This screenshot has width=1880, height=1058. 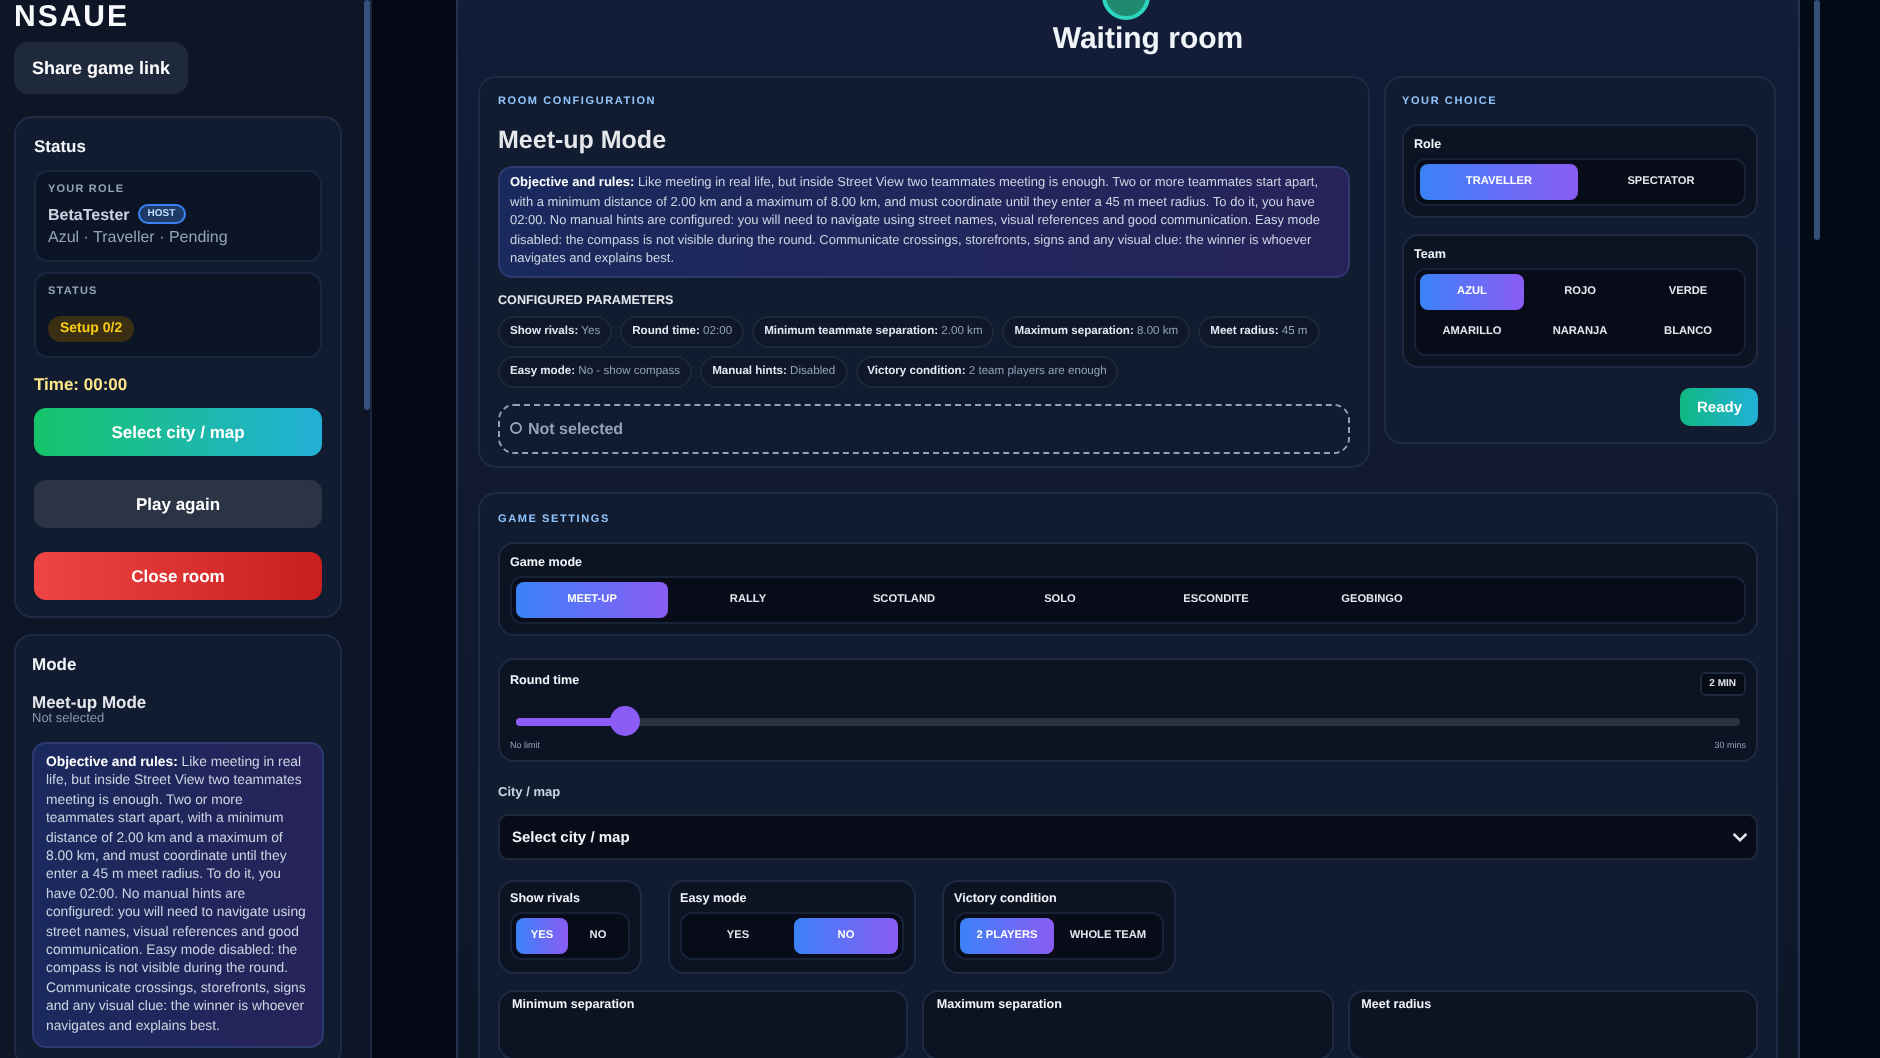 What do you see at coordinates (576, 428) in the screenshot?
I see `selection-text: Not selected` at bounding box center [576, 428].